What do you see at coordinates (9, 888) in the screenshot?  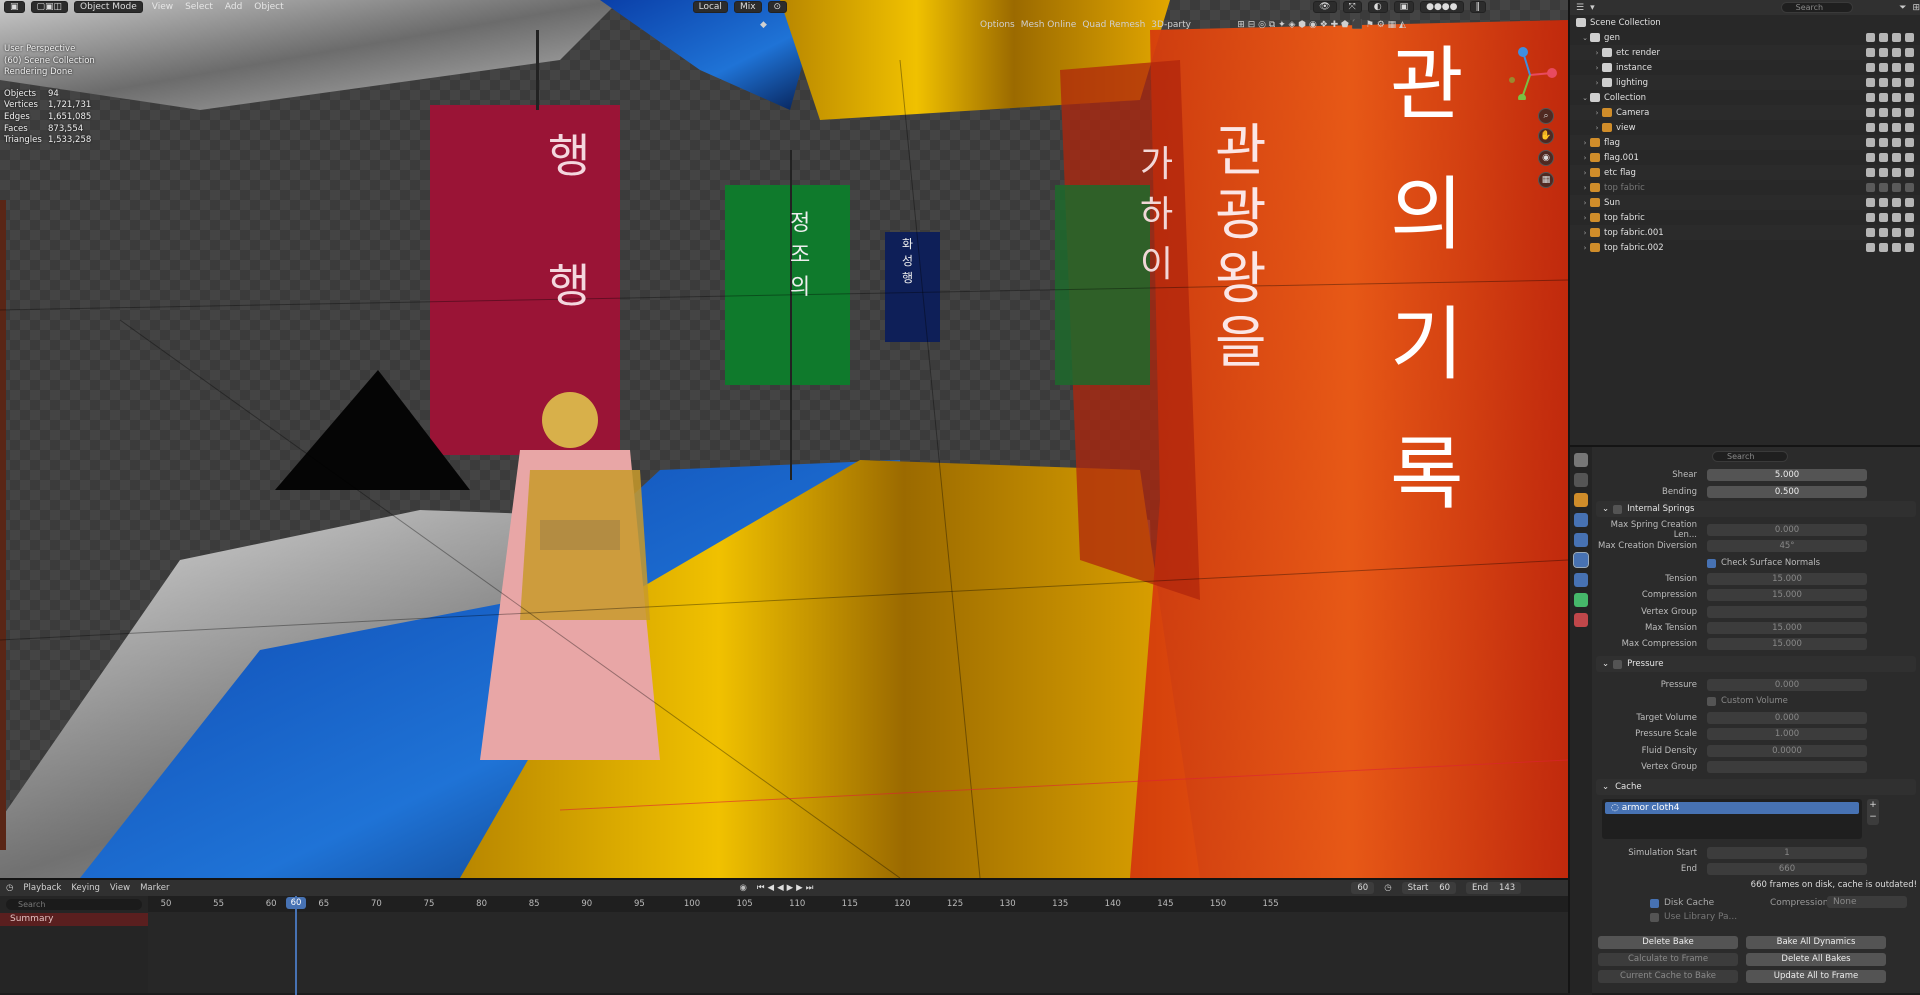 I see `timeline-editor-icon: ◷` at bounding box center [9, 888].